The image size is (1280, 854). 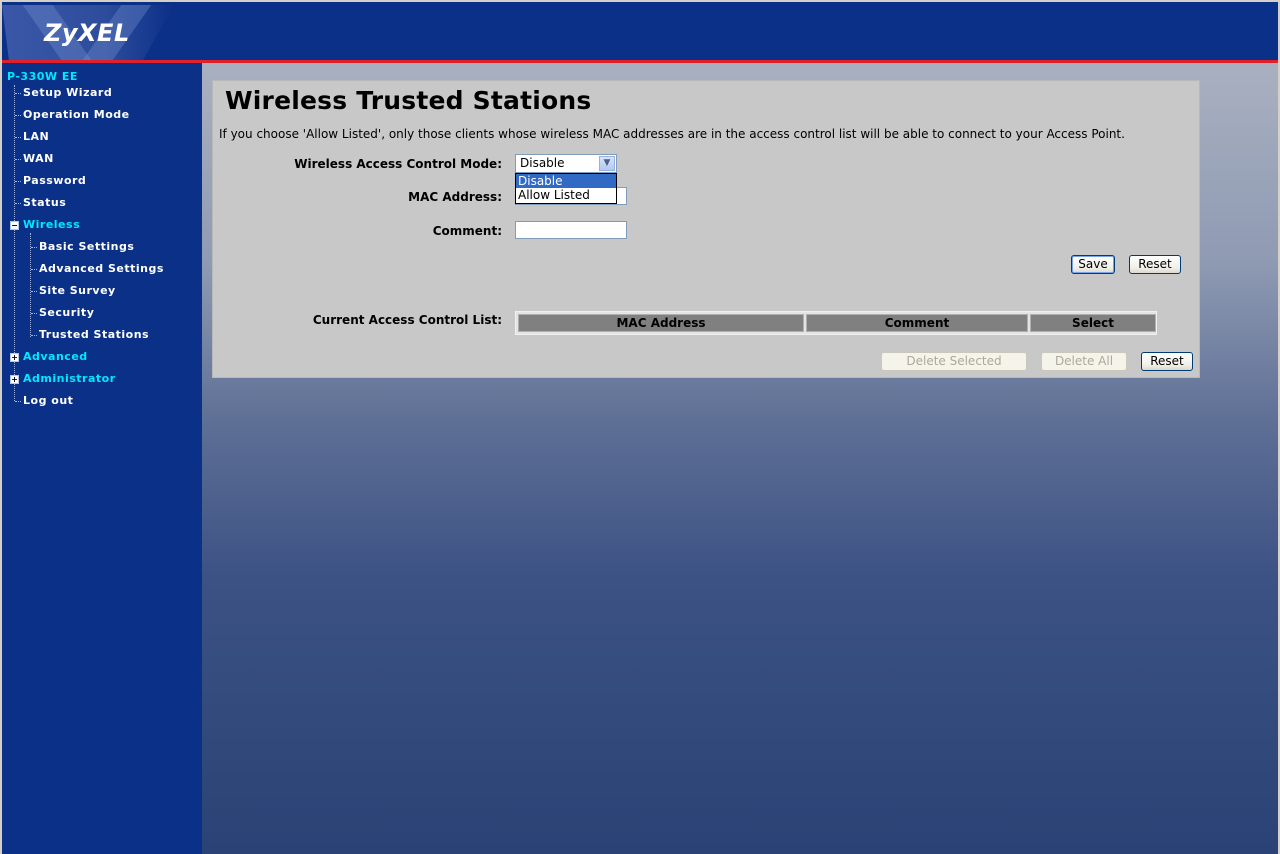 I want to click on sidebar-item-log-out: Log out, so click(x=44, y=400).